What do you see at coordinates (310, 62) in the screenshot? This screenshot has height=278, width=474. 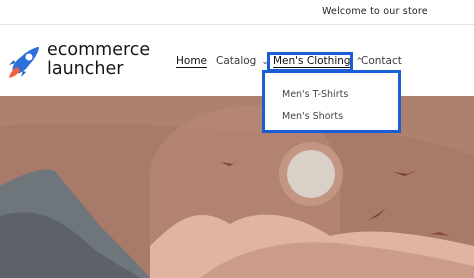 I see `mens-clothing-highlight` at bounding box center [310, 62].